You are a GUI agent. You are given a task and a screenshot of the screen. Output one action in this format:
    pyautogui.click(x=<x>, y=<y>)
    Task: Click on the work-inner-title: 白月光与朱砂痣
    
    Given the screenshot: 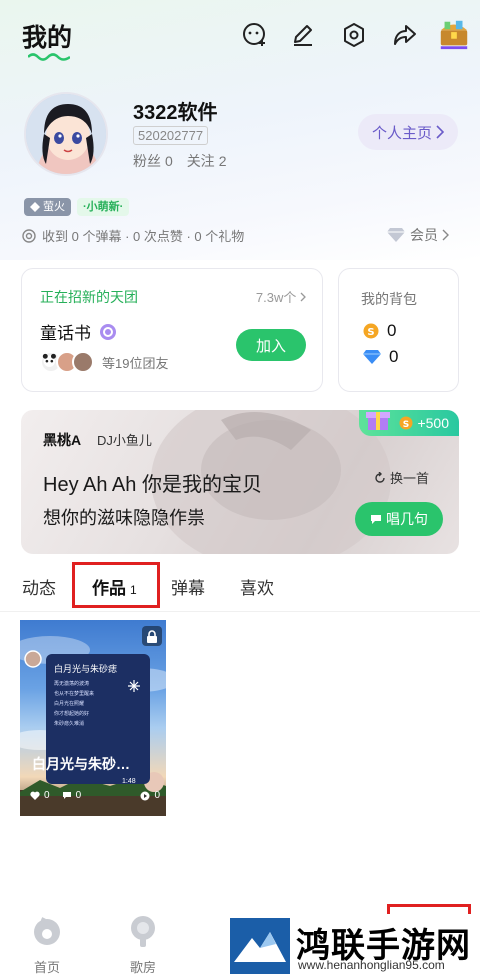 What is the action you would take?
    pyautogui.click(x=86, y=669)
    